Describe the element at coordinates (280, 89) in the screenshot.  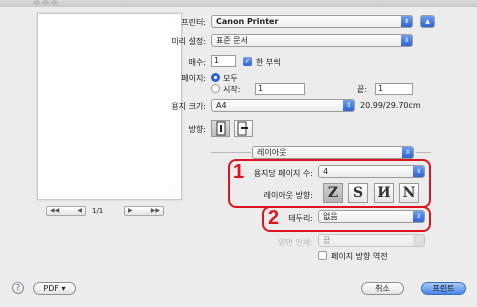
I see `pages-from-field: 1` at that location.